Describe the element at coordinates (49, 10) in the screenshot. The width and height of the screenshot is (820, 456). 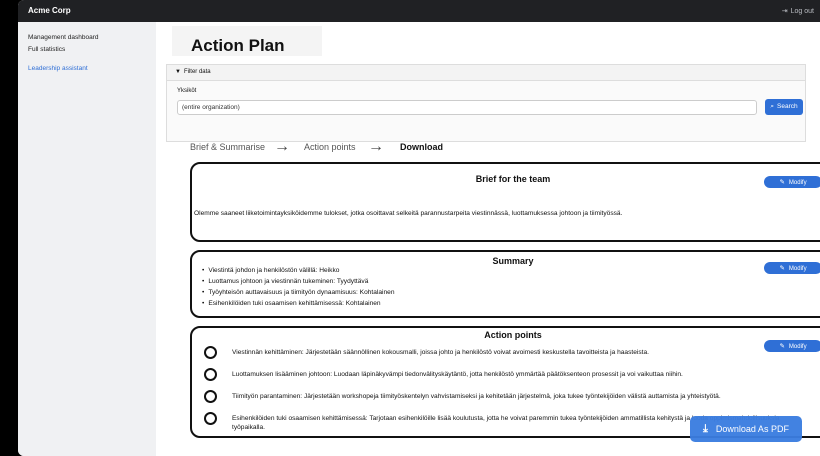
I see `brand-name: Acme Corp` at that location.